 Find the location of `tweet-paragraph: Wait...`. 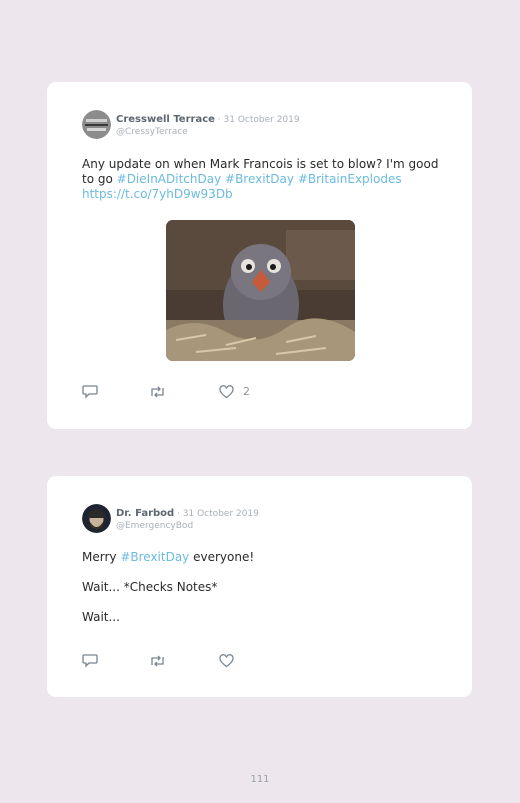

tweet-paragraph: Wait... is located at coordinates (101, 617).